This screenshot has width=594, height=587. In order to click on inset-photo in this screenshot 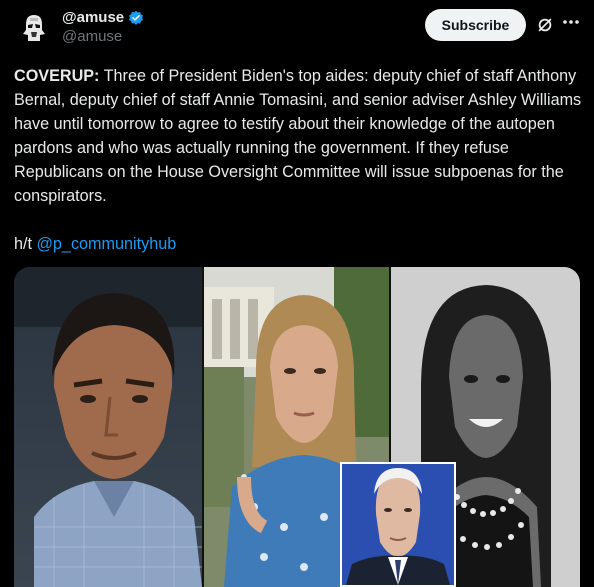, I will do `click(398, 524)`.